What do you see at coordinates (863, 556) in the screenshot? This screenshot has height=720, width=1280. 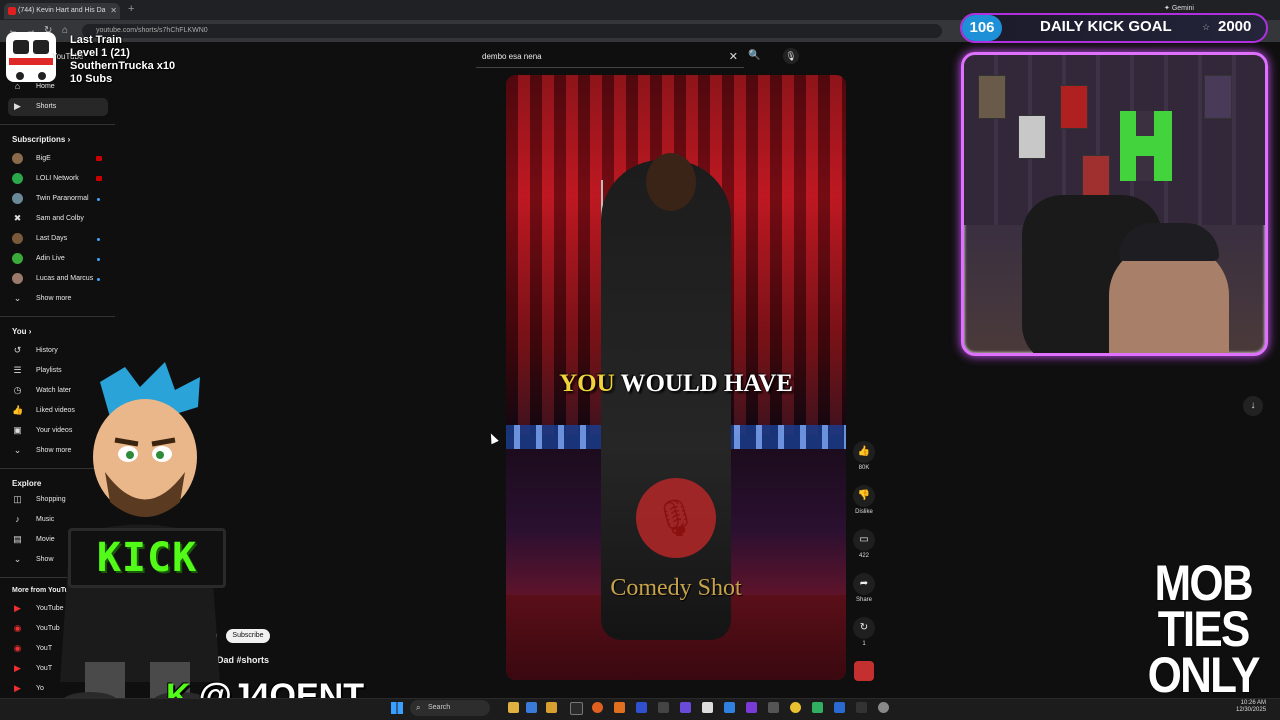 I see `comment-count: 422` at bounding box center [863, 556].